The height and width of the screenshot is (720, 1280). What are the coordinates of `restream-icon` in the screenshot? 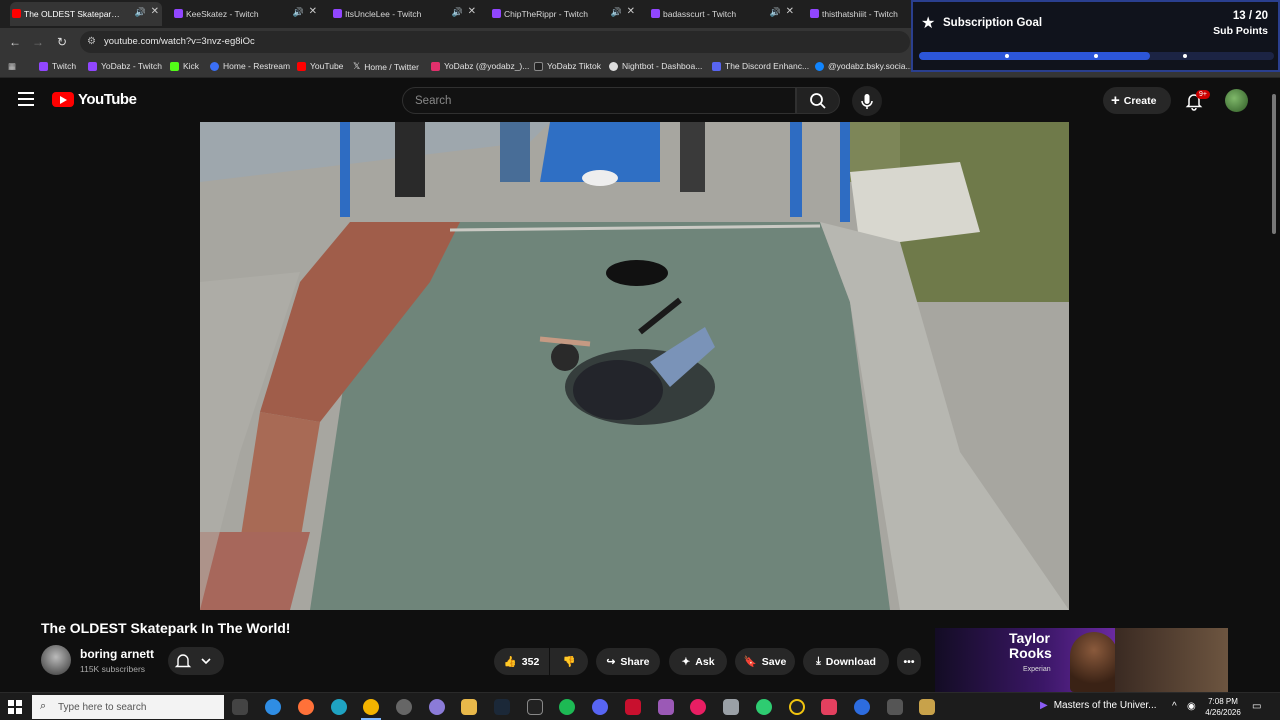 It's located at (214, 66).